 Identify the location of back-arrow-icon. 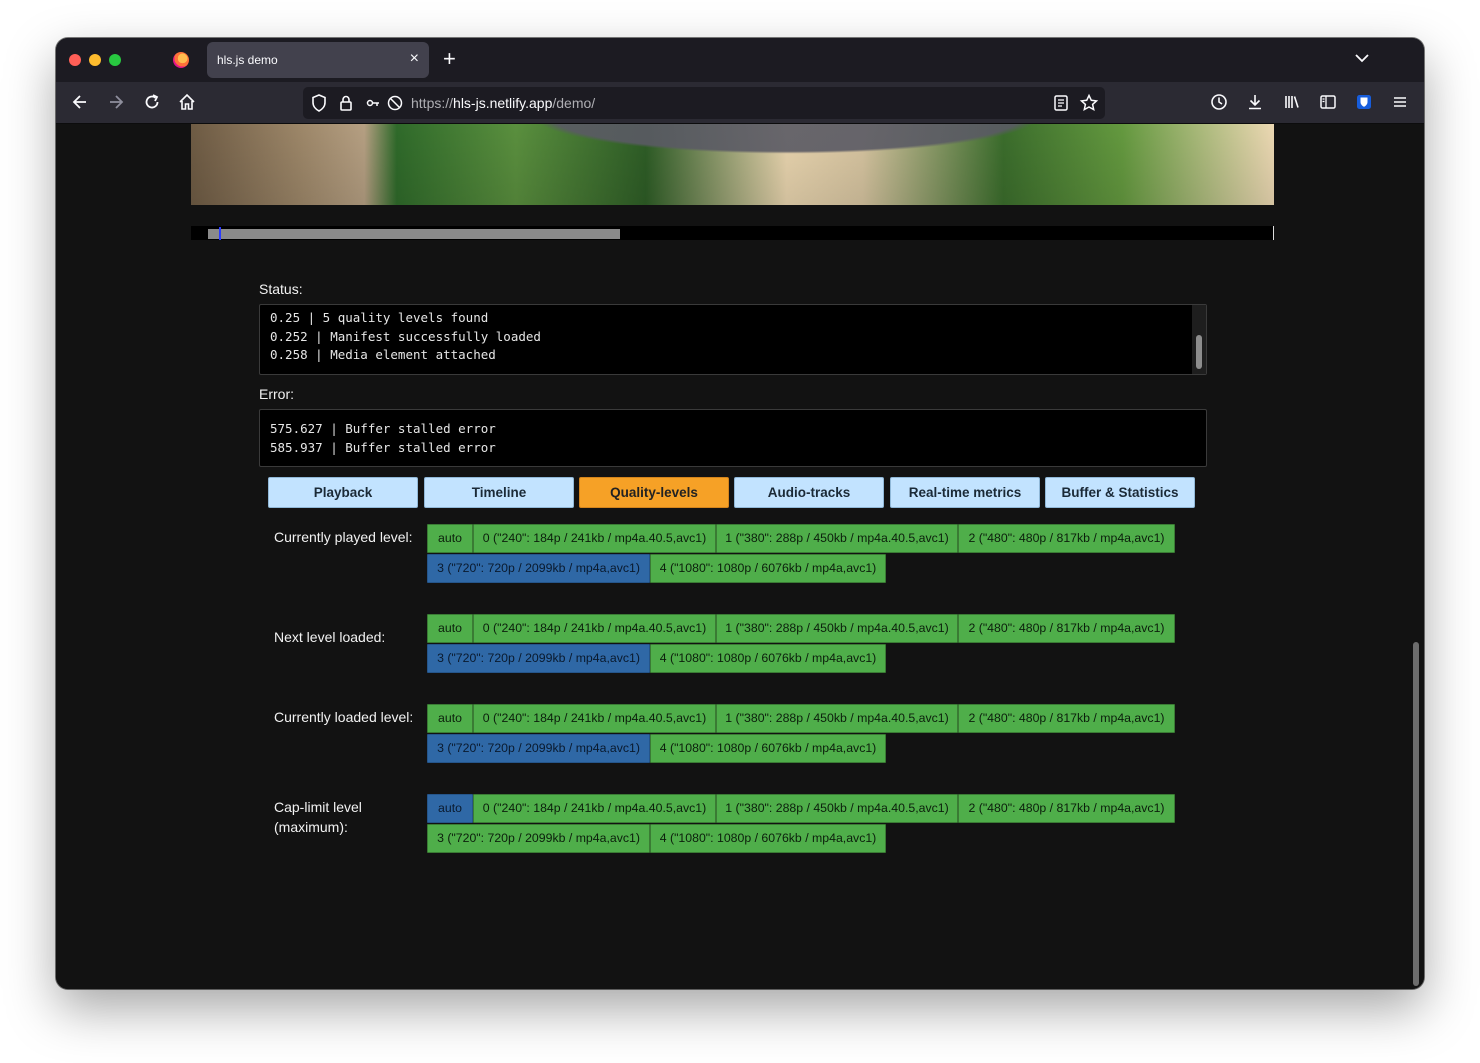
(80, 102).